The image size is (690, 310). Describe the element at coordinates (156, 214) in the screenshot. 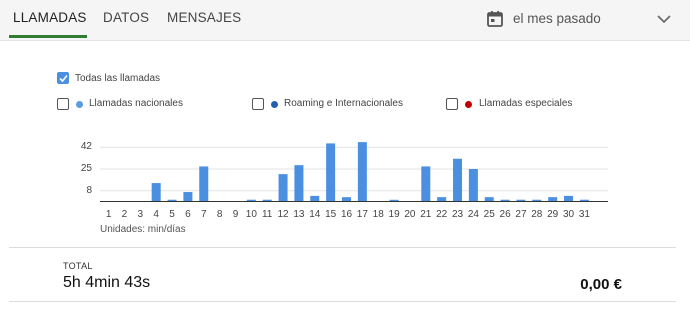

I see `x-tick-label: 4` at that location.